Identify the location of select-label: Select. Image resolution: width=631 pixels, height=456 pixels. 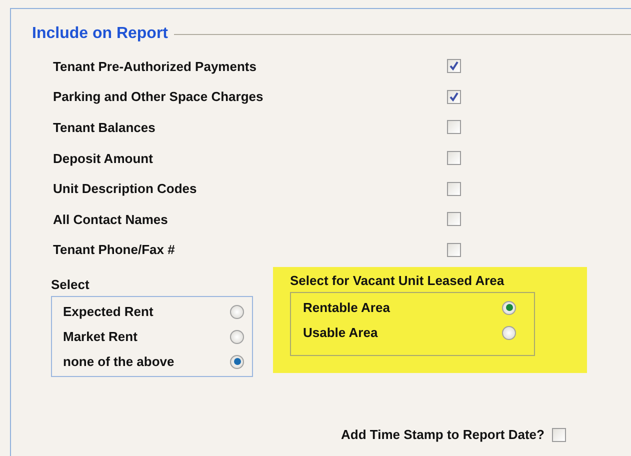
(70, 284).